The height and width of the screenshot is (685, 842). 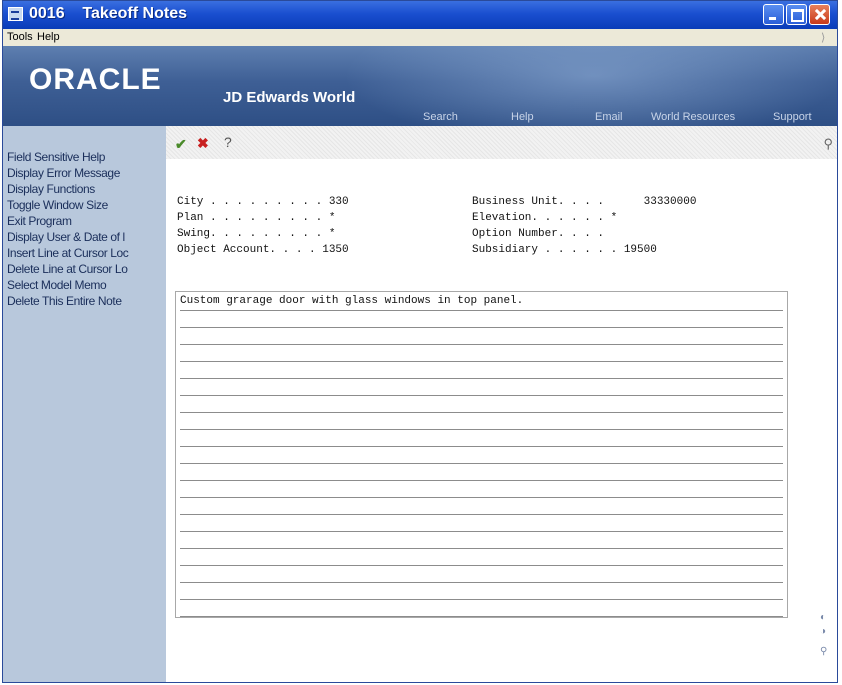 What do you see at coordinates (792, 117) in the screenshot?
I see `banner-link-support: Support` at bounding box center [792, 117].